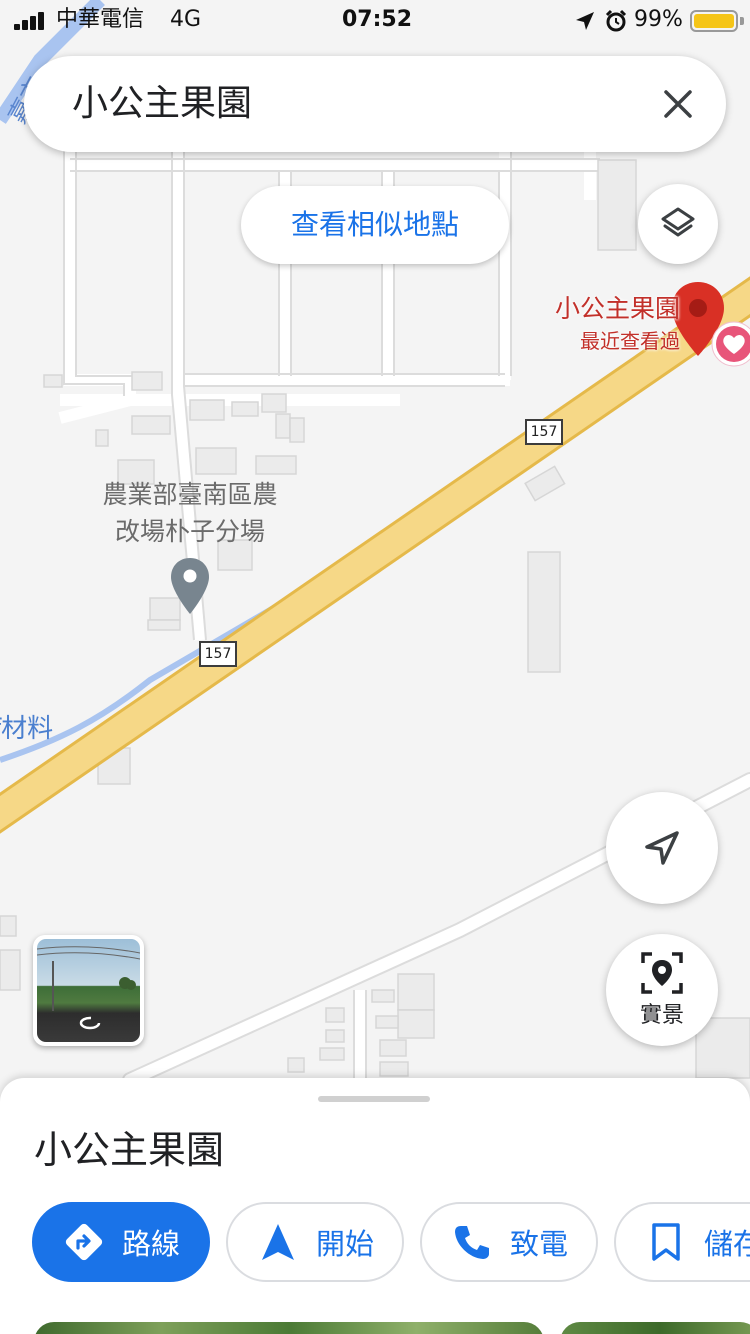  I want to click on navigation-arrow-icon, so click(662, 848).